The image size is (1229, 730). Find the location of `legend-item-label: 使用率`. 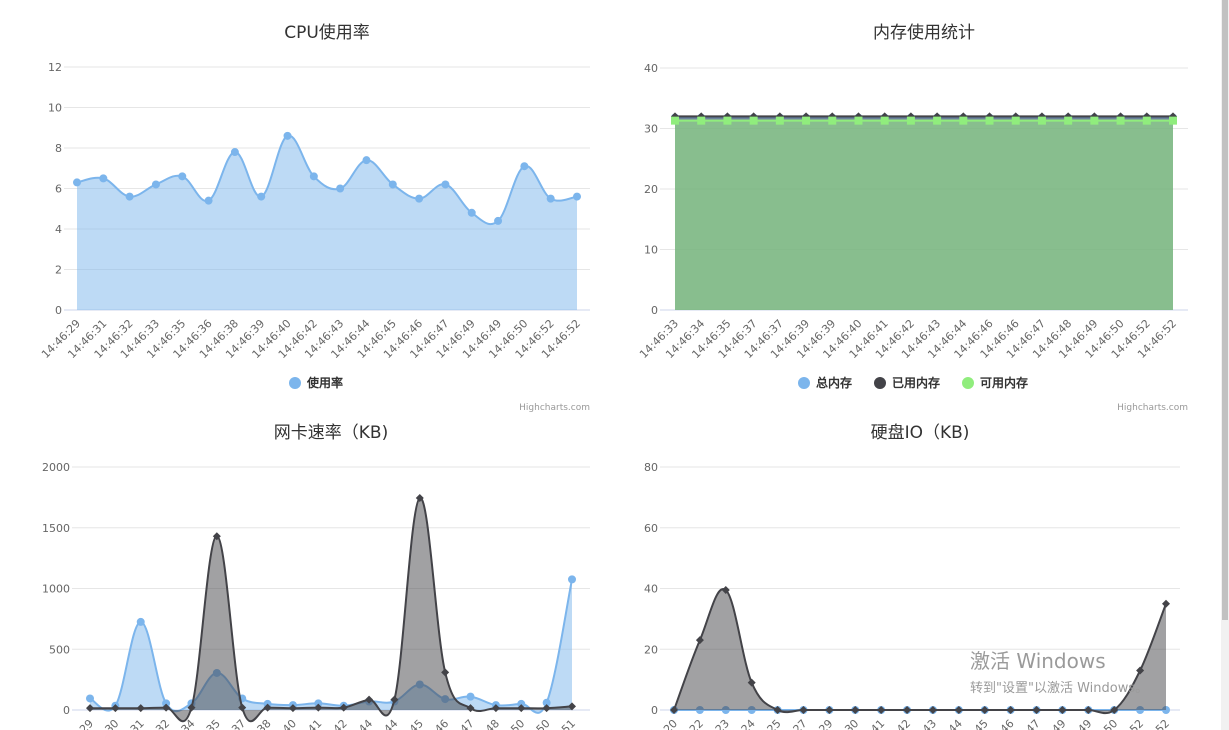

legend-item-label: 使用率 is located at coordinates (324, 382).